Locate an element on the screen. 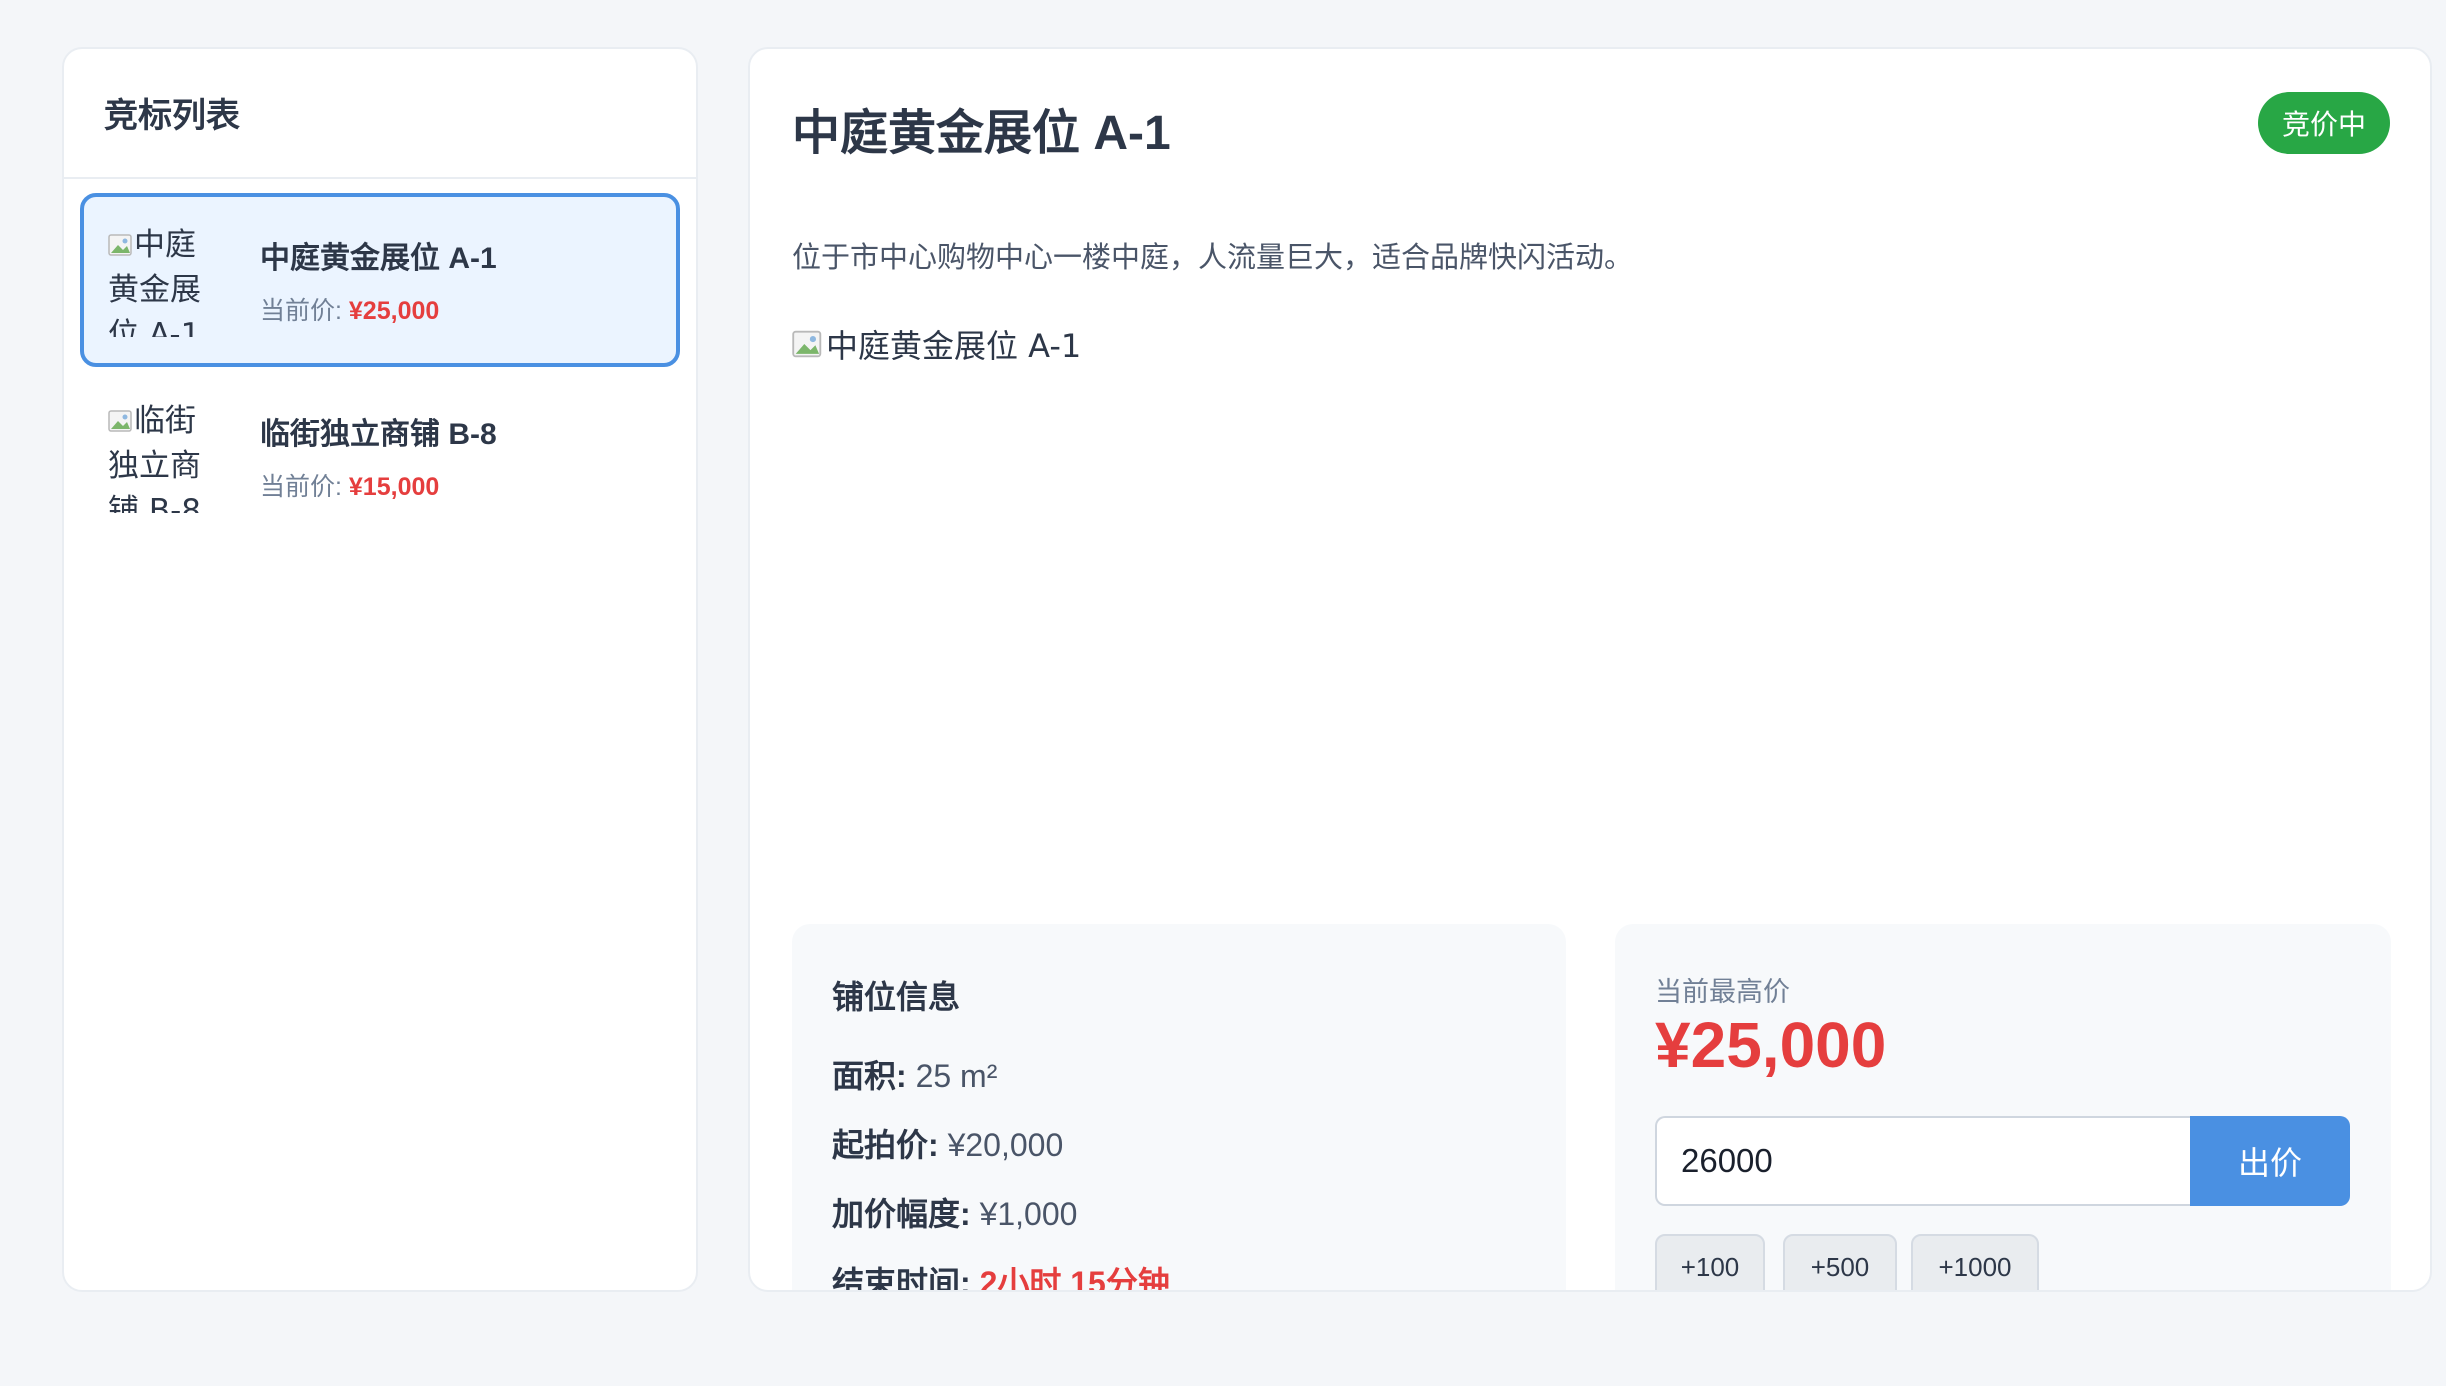 The width and height of the screenshot is (2446, 1386). item-image: 中庭黄金展位 A-1 is located at coordinates (936, 344).